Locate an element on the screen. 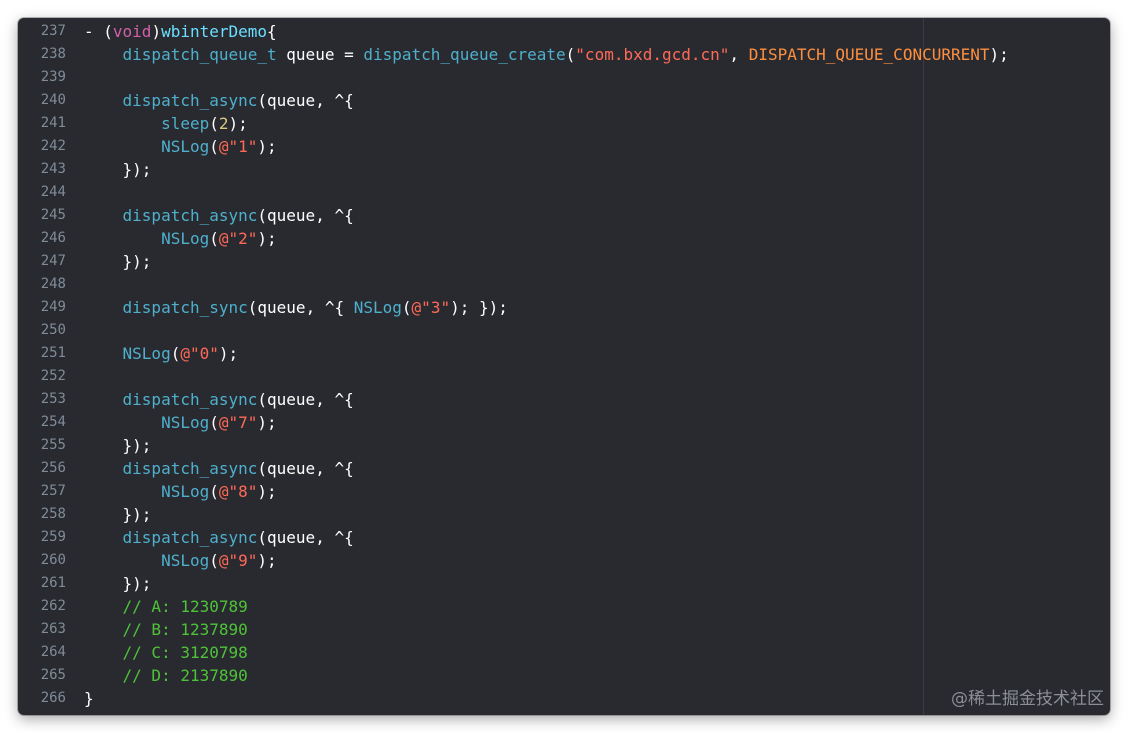 The width and height of the screenshot is (1128, 733). code-line: 239 is located at coordinates (564, 77).